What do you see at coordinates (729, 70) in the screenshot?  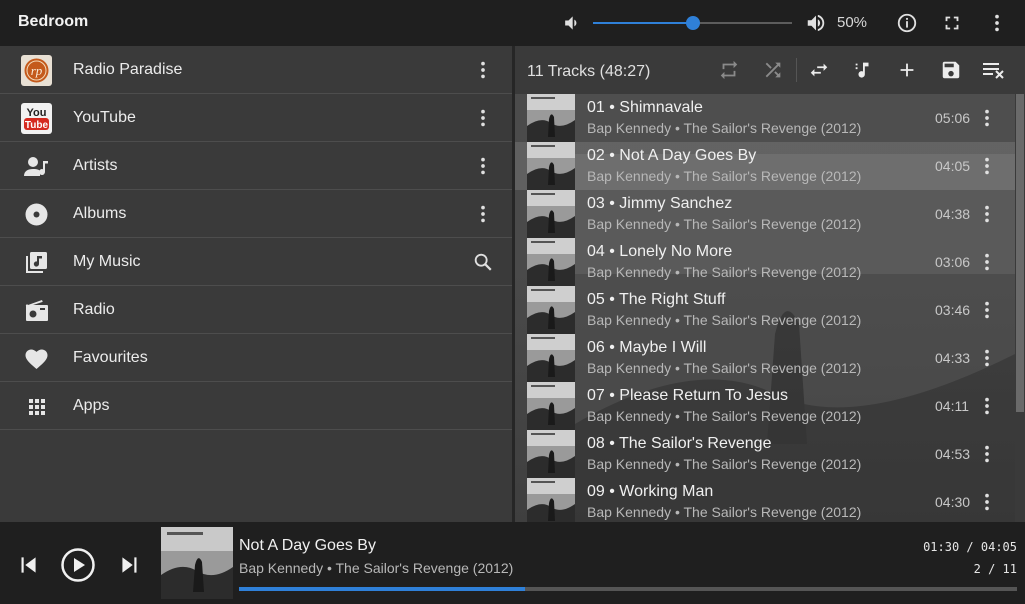 I see `repeat-icon` at bounding box center [729, 70].